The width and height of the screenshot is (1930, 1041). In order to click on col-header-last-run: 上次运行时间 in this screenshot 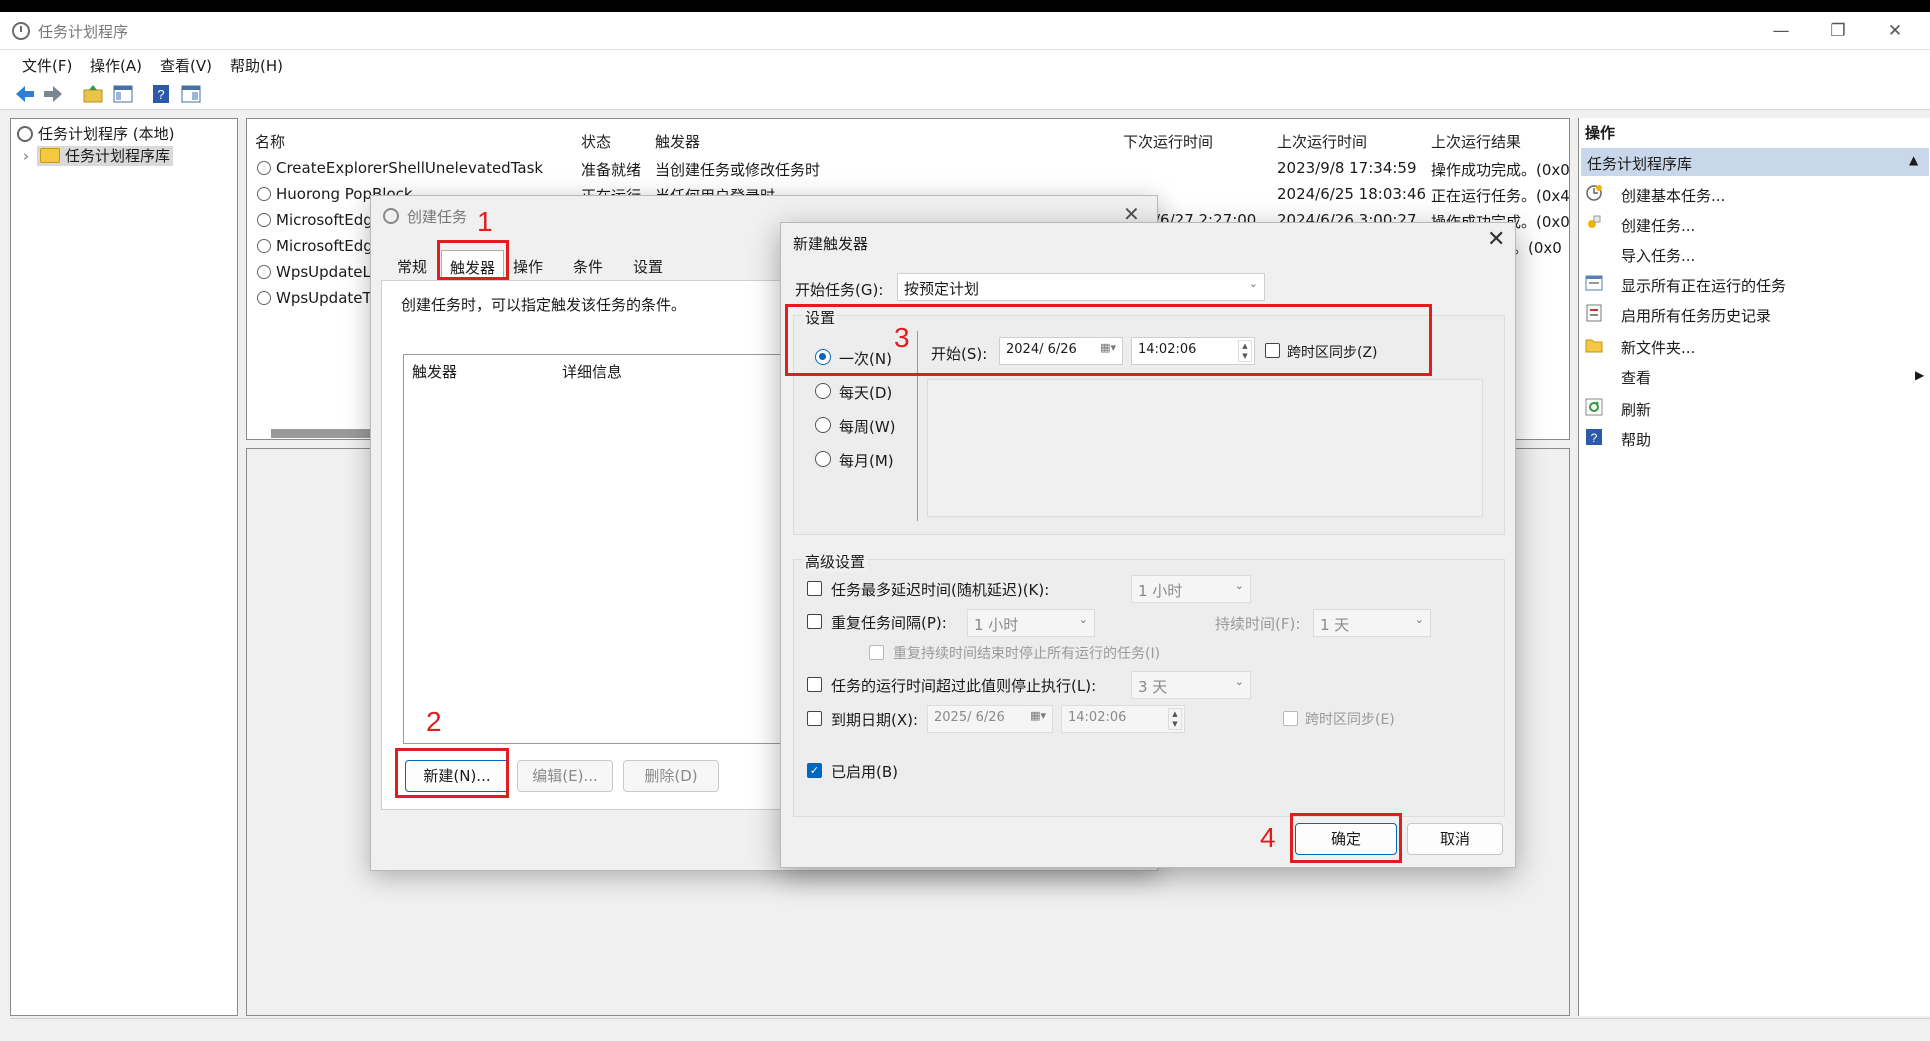, I will do `click(1322, 141)`.